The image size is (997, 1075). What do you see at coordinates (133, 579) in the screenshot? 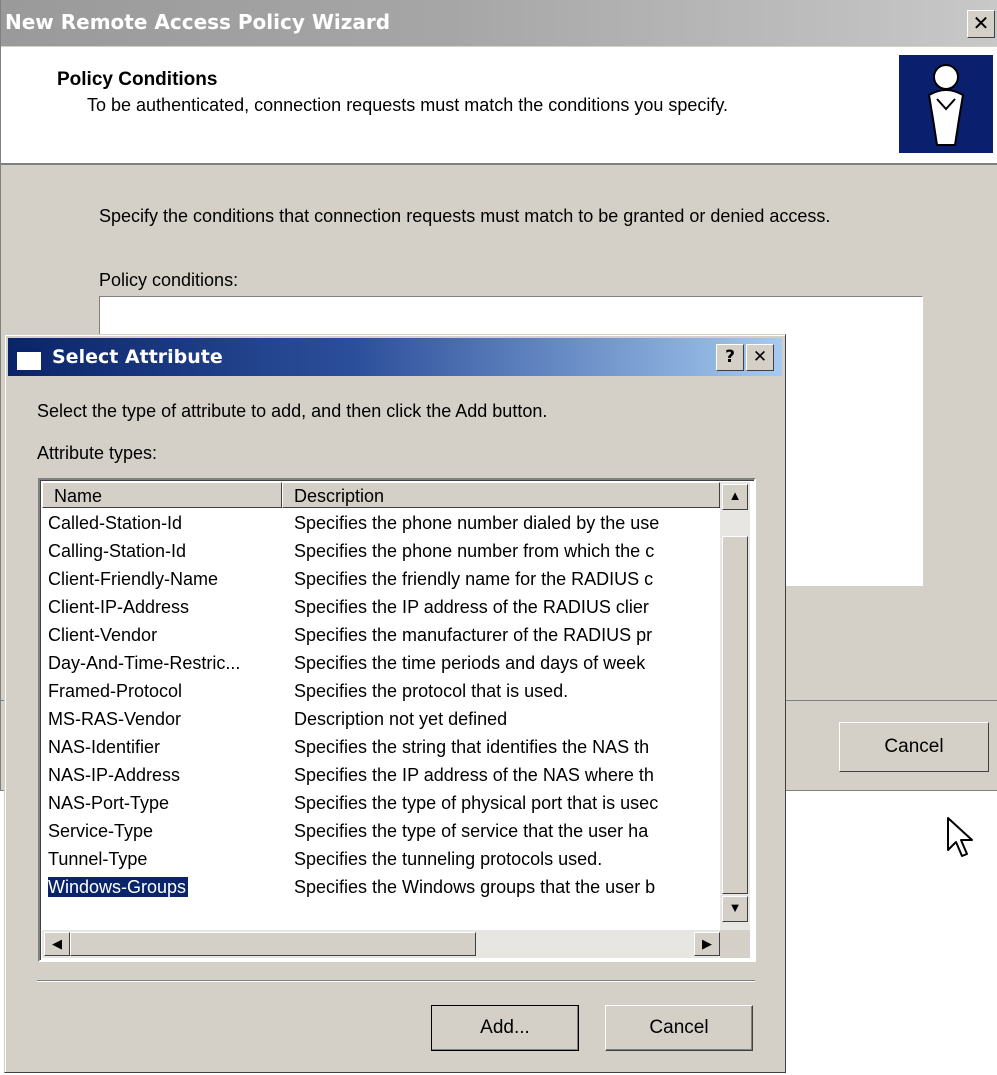
I see `attribute-name: Client-Friendly-Name` at bounding box center [133, 579].